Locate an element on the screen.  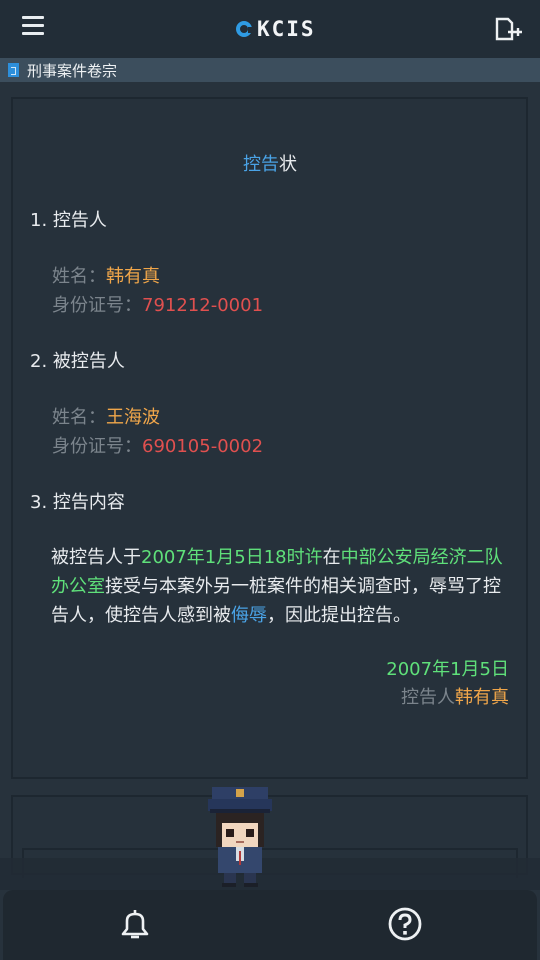
signature: 控告人韩有真 is located at coordinates (455, 696).